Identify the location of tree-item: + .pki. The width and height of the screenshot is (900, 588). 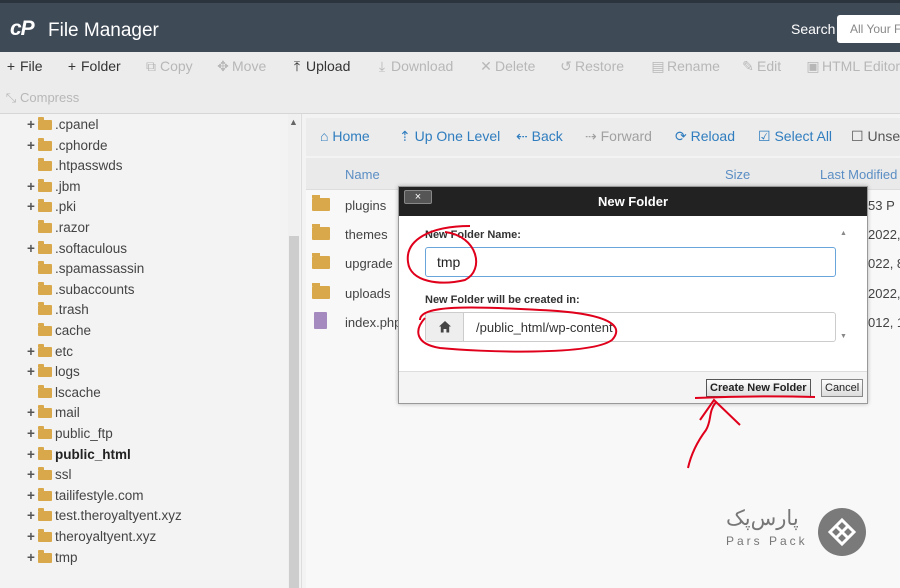
(51, 206).